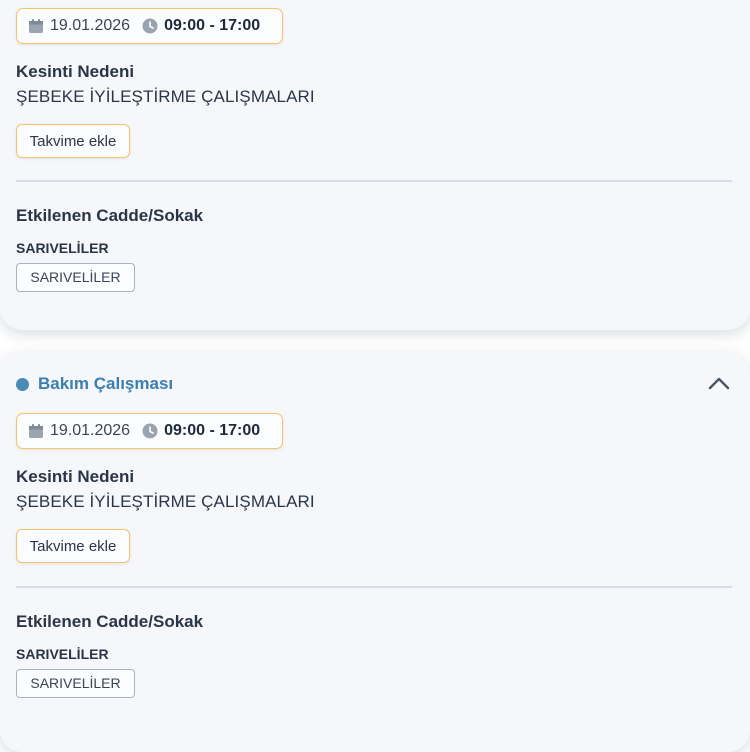 This screenshot has width=750, height=752. I want to click on status-label: Bakım Çalışması, so click(106, 383).